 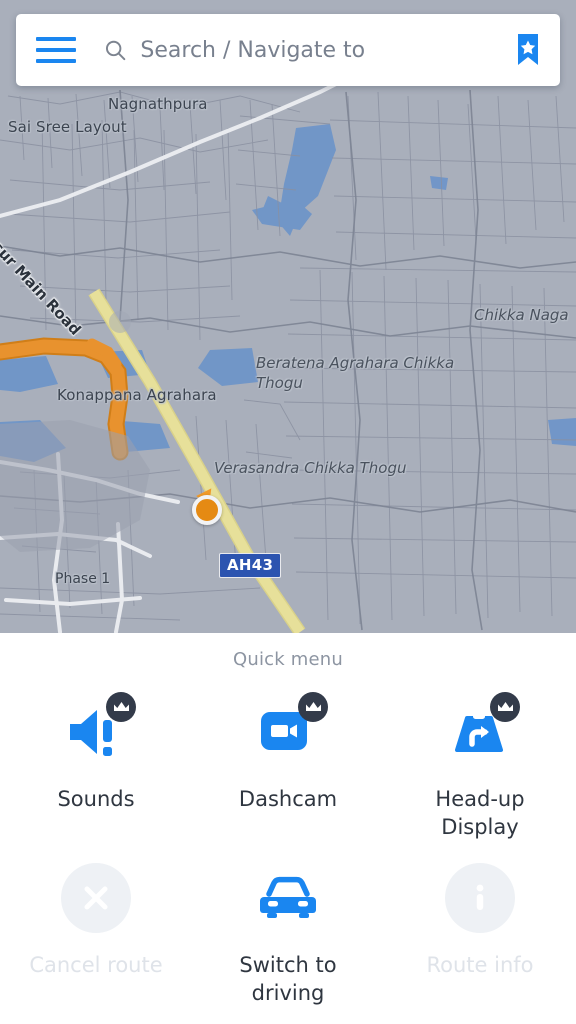 I want to click on quick-menu-item-route-info: Route info, so click(x=480, y=933).